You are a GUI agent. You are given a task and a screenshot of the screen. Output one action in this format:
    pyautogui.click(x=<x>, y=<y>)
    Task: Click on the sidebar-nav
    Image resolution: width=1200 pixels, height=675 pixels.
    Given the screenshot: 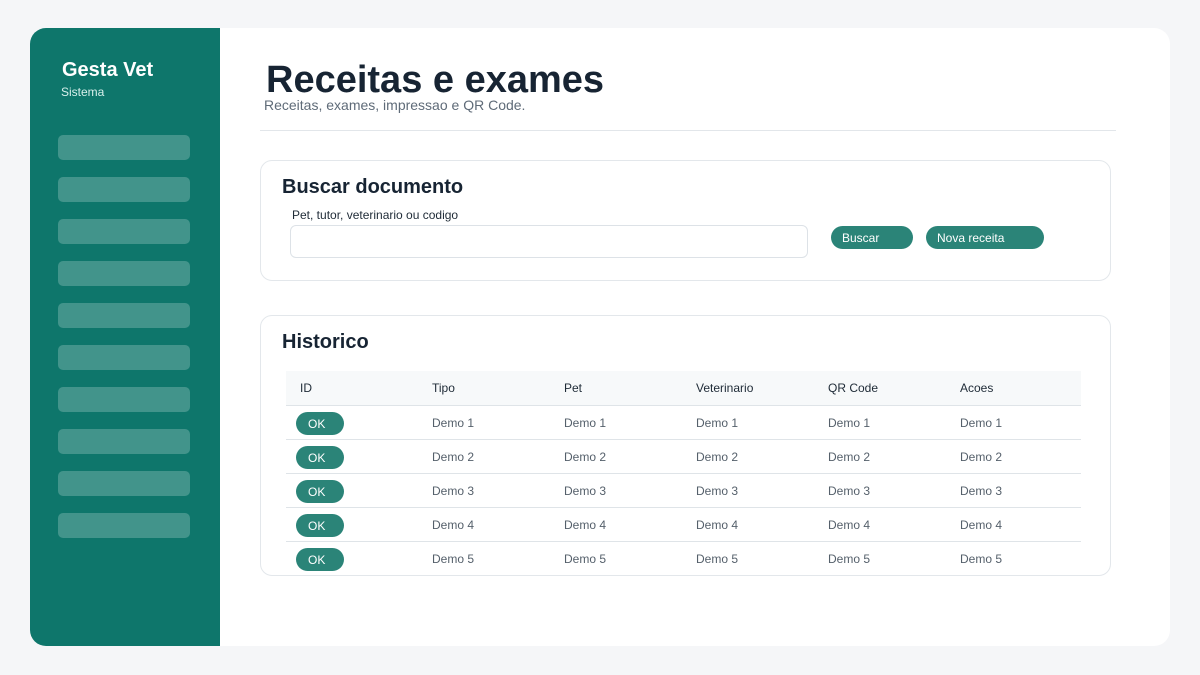 What is the action you would take?
    pyautogui.click(x=124, y=345)
    